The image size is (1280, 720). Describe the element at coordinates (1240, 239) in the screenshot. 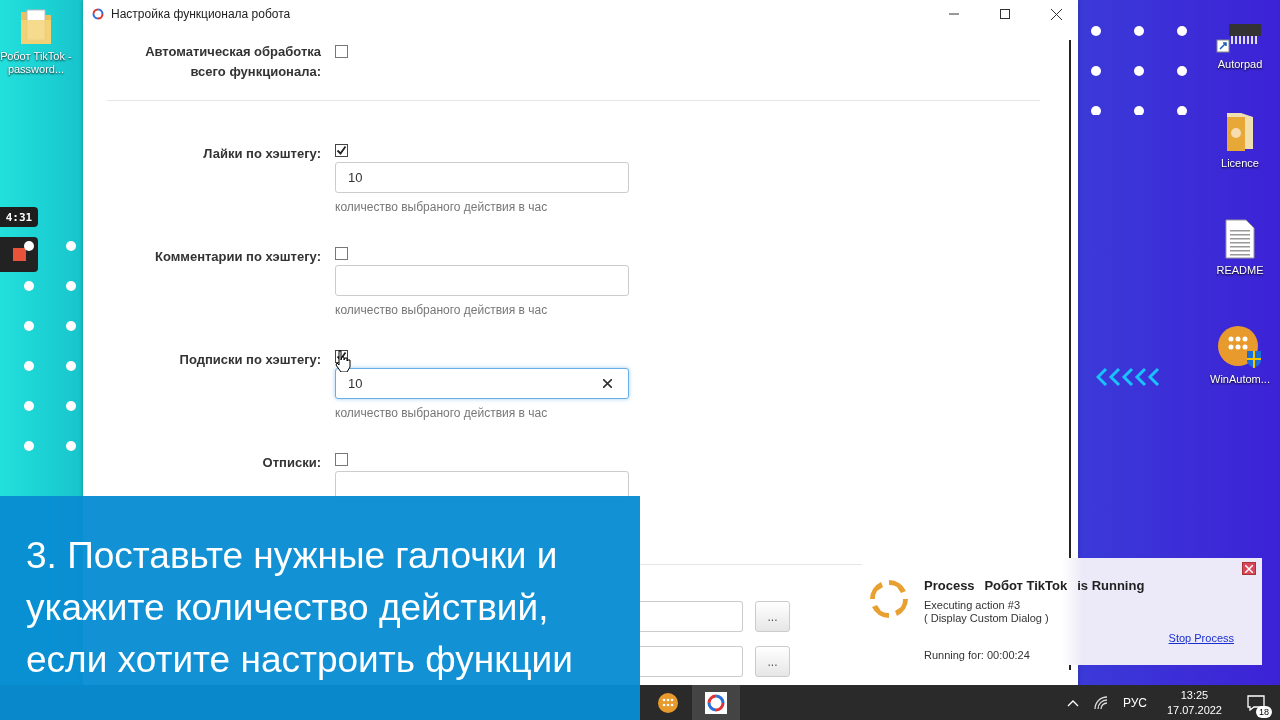

I see `document-icon` at that location.